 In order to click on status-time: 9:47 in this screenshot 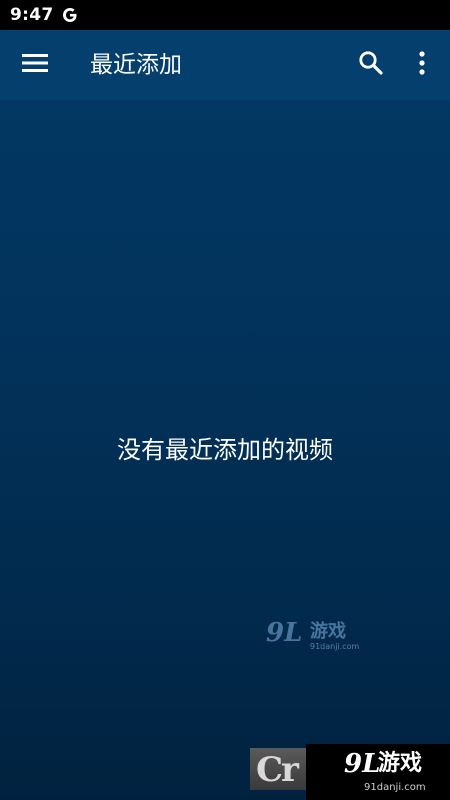, I will do `click(32, 15)`.